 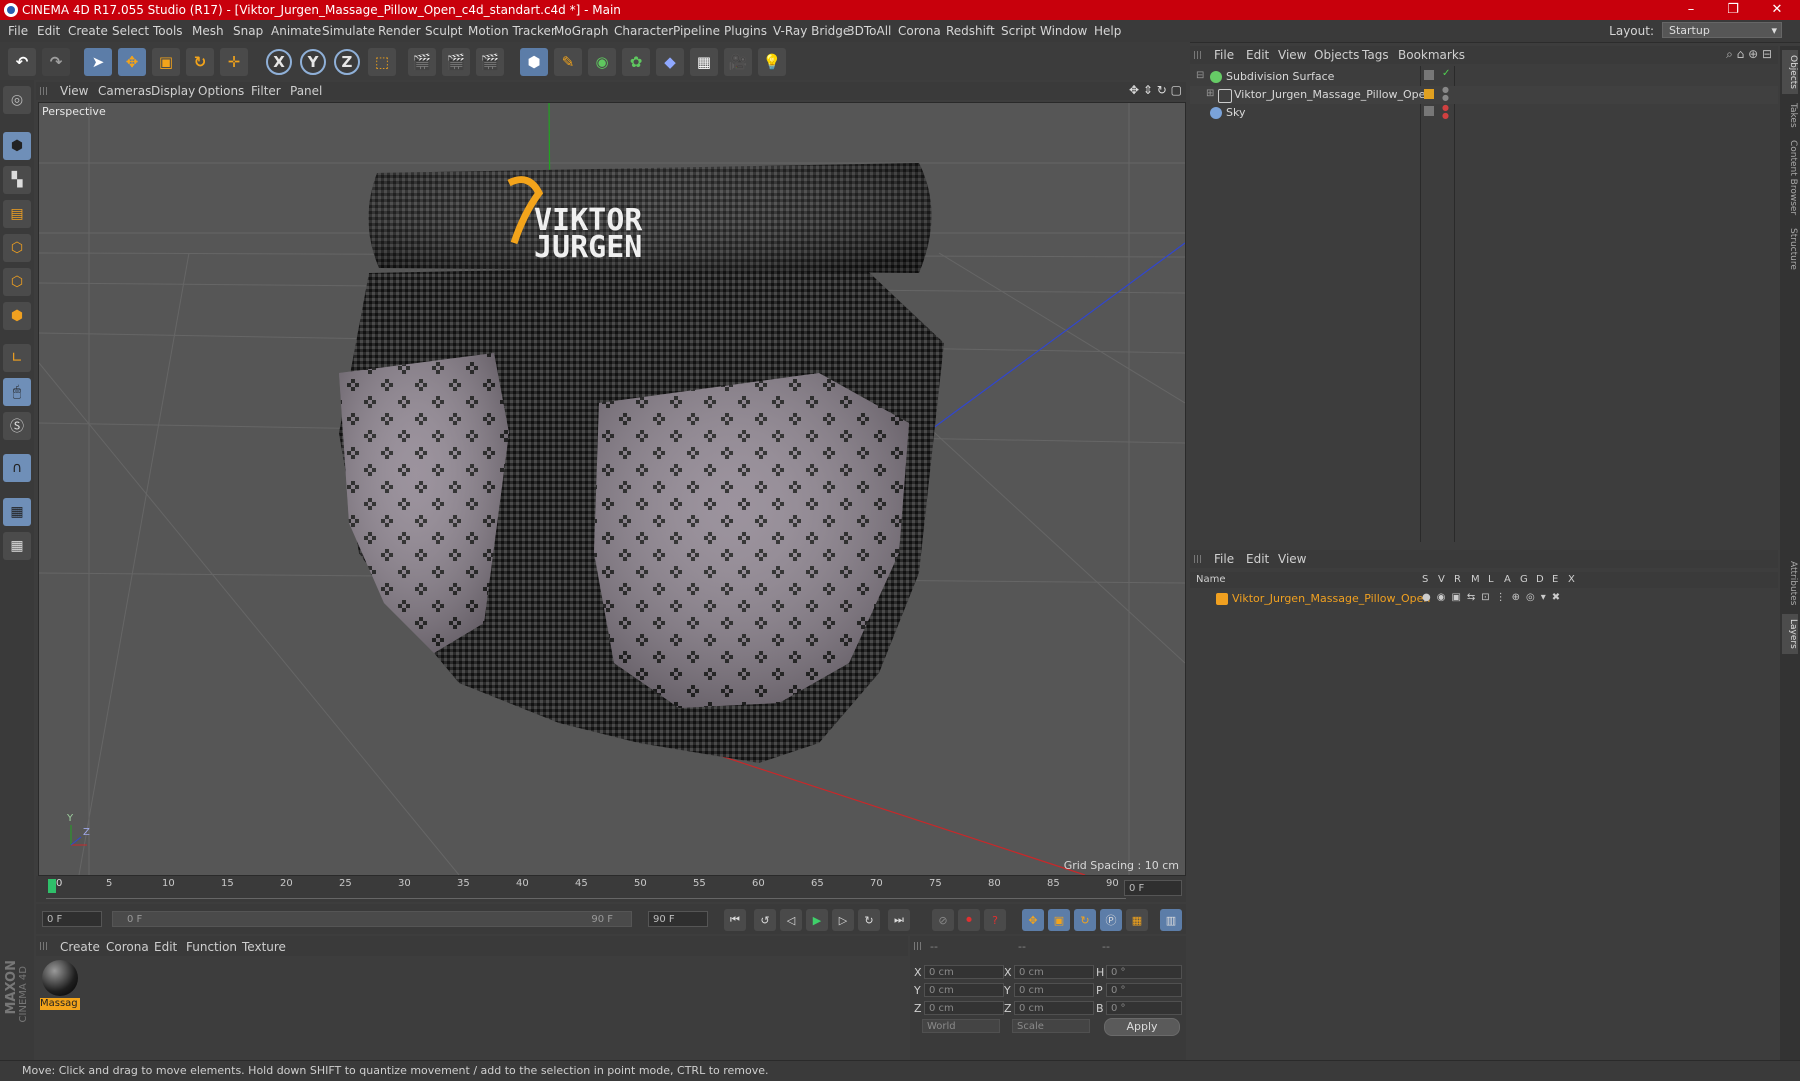 I want to click on layer-color-icon, so click(x=1429, y=94).